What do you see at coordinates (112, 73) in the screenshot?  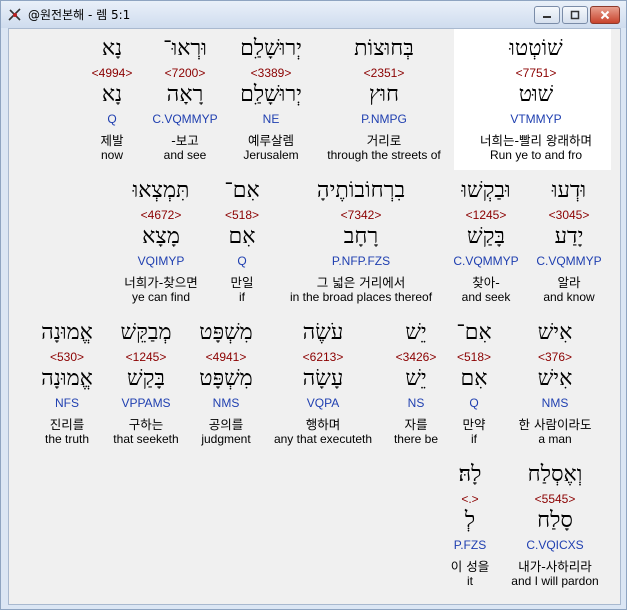 I see `strong-number: <4994>` at bounding box center [112, 73].